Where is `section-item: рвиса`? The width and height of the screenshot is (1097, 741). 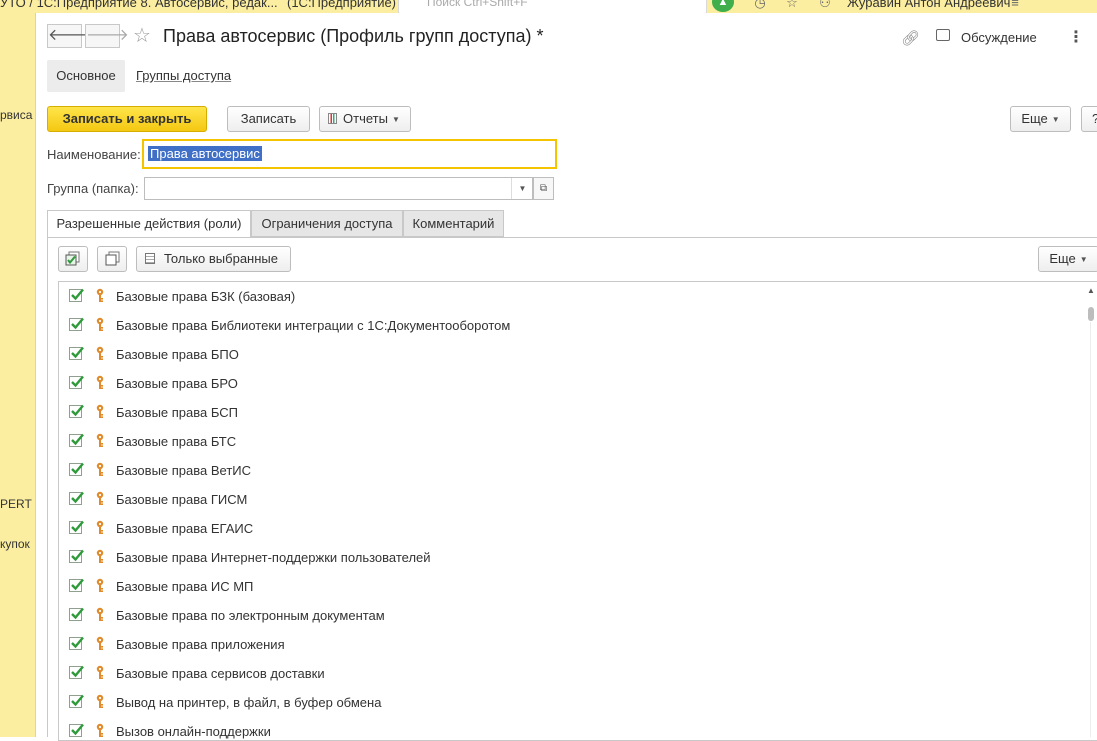 section-item: рвиса is located at coordinates (16, 115).